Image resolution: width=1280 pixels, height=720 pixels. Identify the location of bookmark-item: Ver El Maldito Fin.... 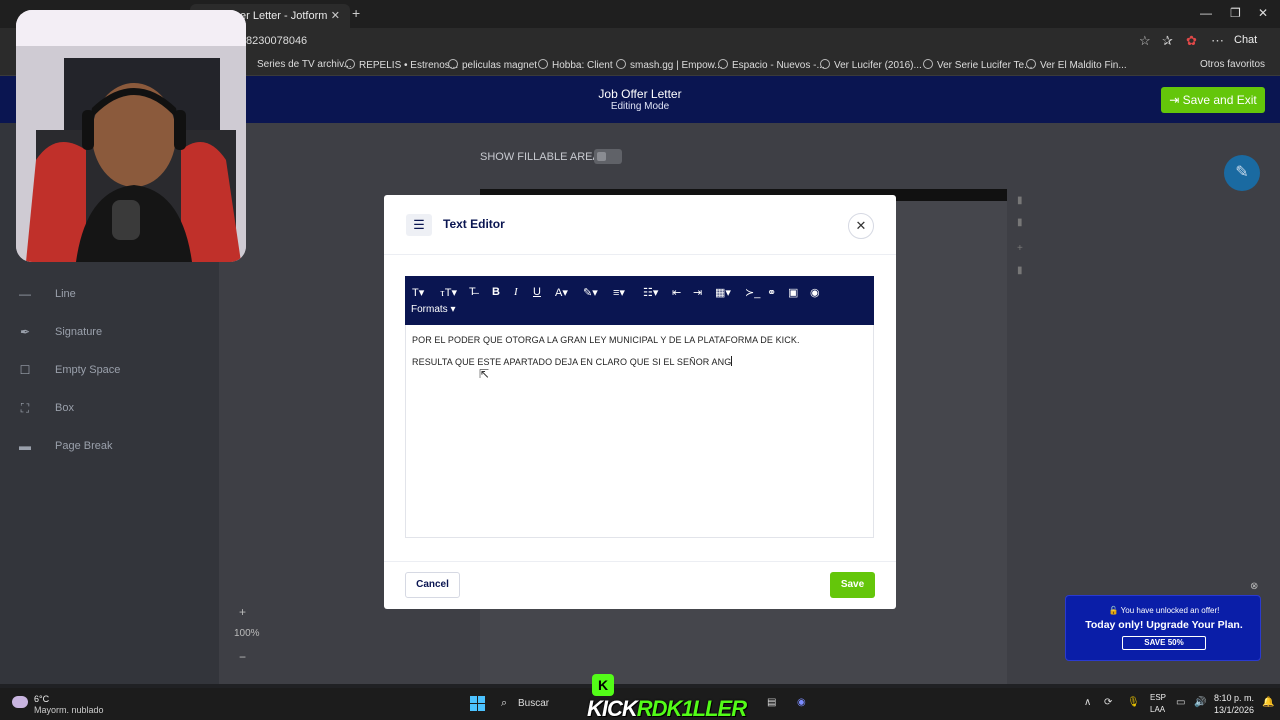
(1076, 65).